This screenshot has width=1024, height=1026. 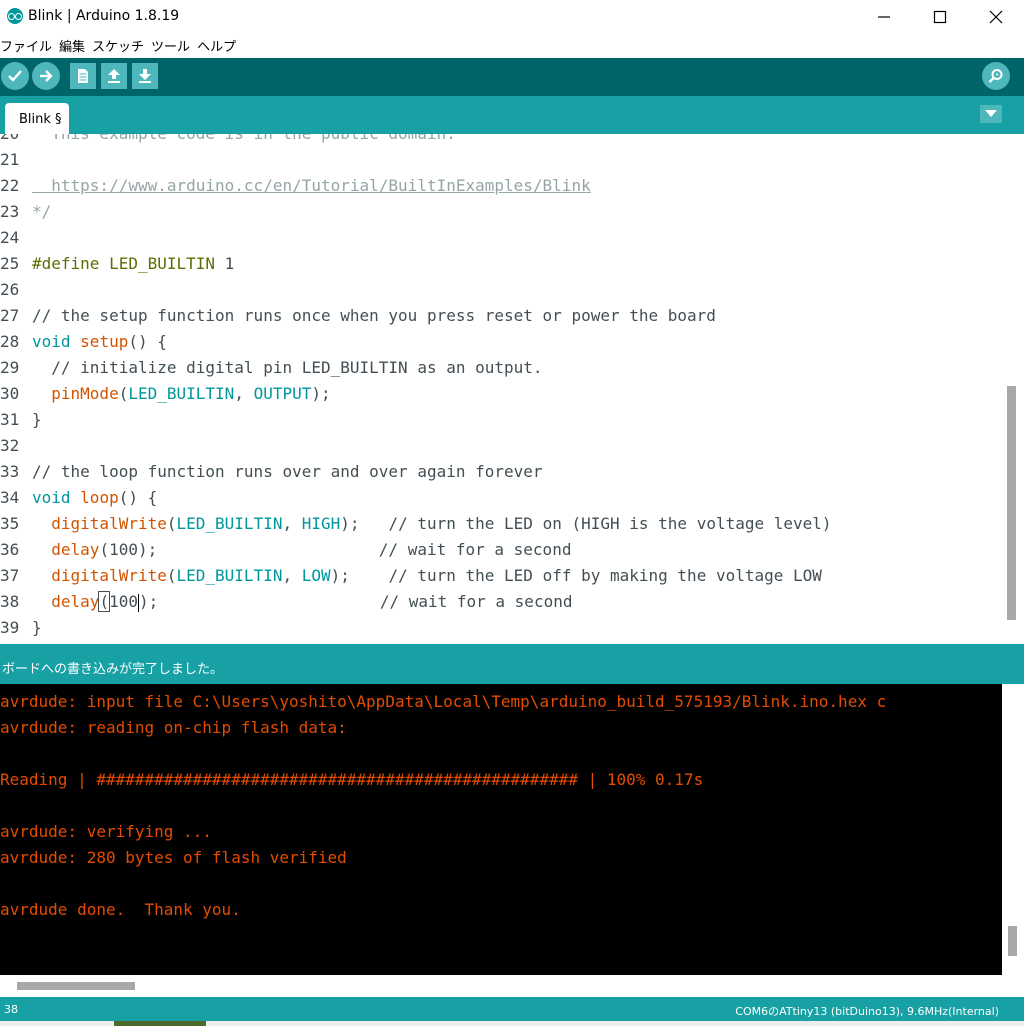 What do you see at coordinates (160, 1023) in the screenshot?
I see `desktop-image` at bounding box center [160, 1023].